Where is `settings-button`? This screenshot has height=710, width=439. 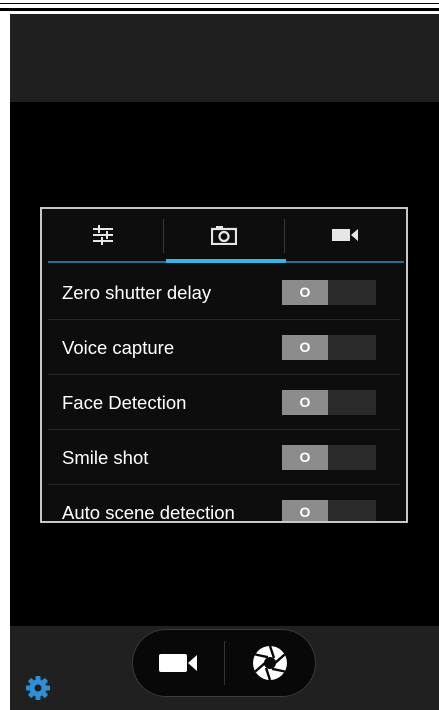
settings-button is located at coordinates (38, 688).